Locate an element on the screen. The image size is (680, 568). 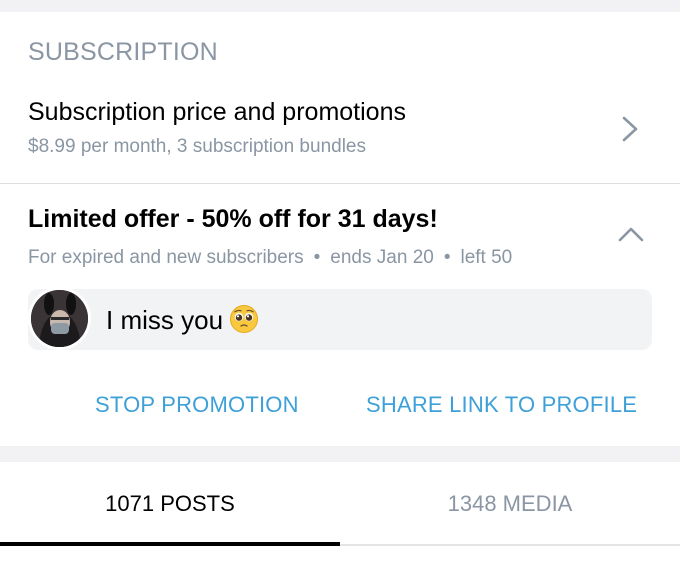
tab-posts: 1071 POSTS is located at coordinates (170, 504).